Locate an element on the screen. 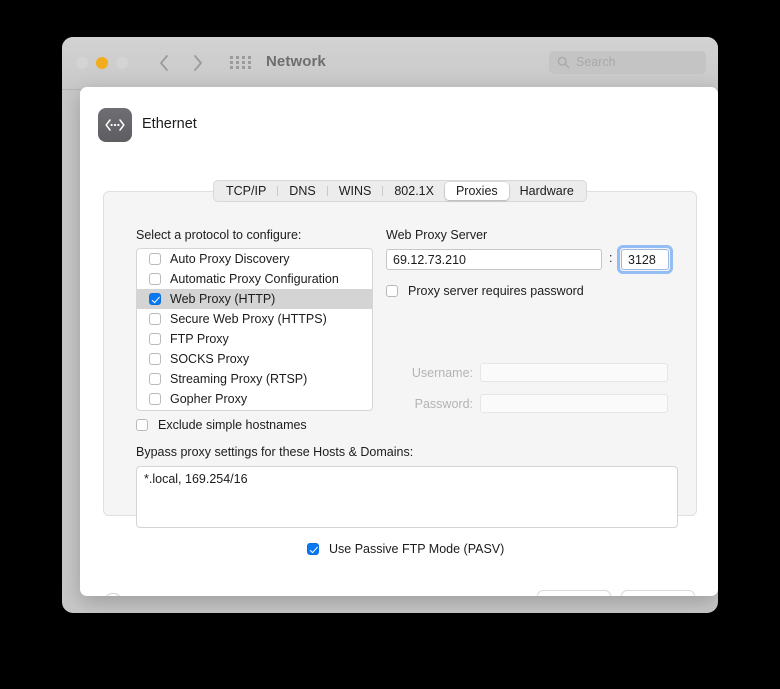 The image size is (780, 689). username-row: Username: is located at coordinates (527, 372).